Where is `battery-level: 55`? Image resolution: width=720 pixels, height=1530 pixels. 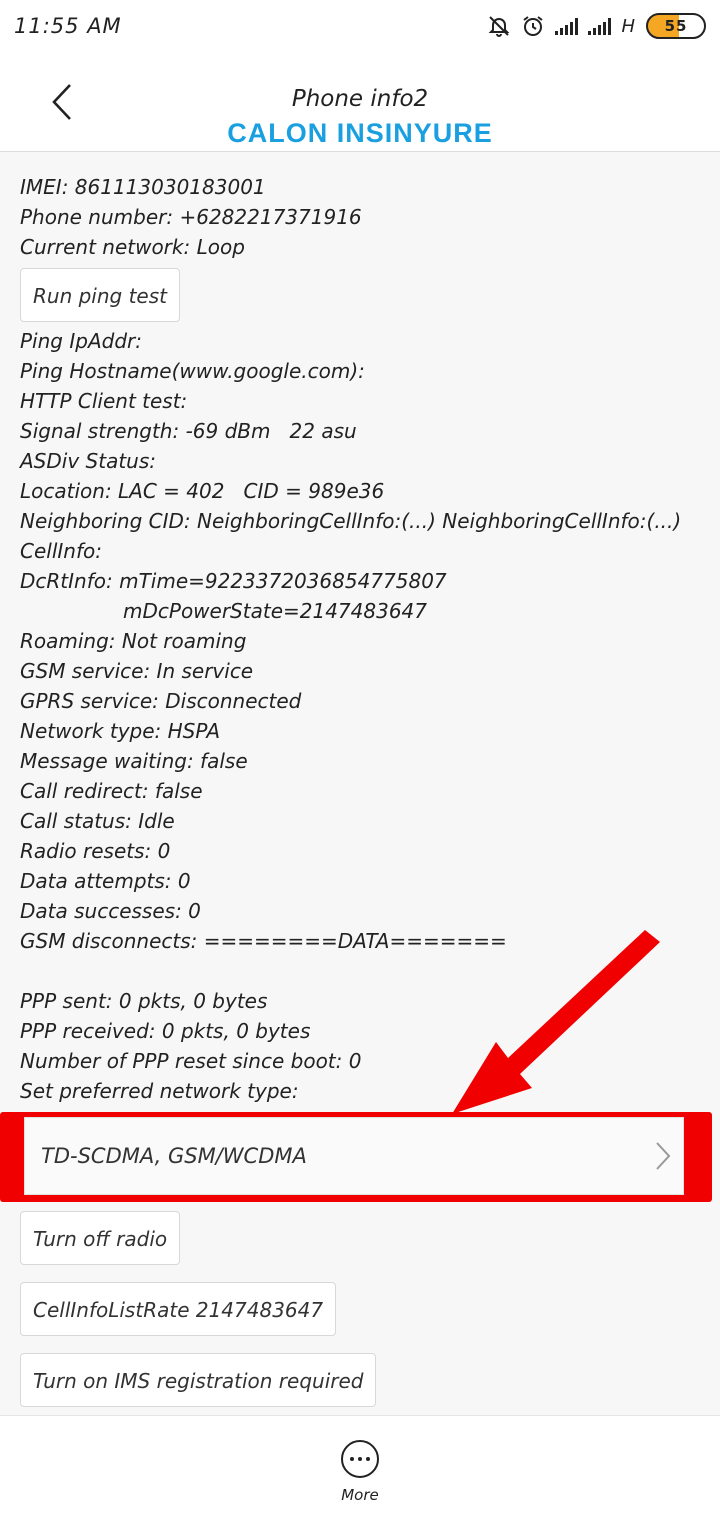
battery-level: 55 is located at coordinates (676, 26).